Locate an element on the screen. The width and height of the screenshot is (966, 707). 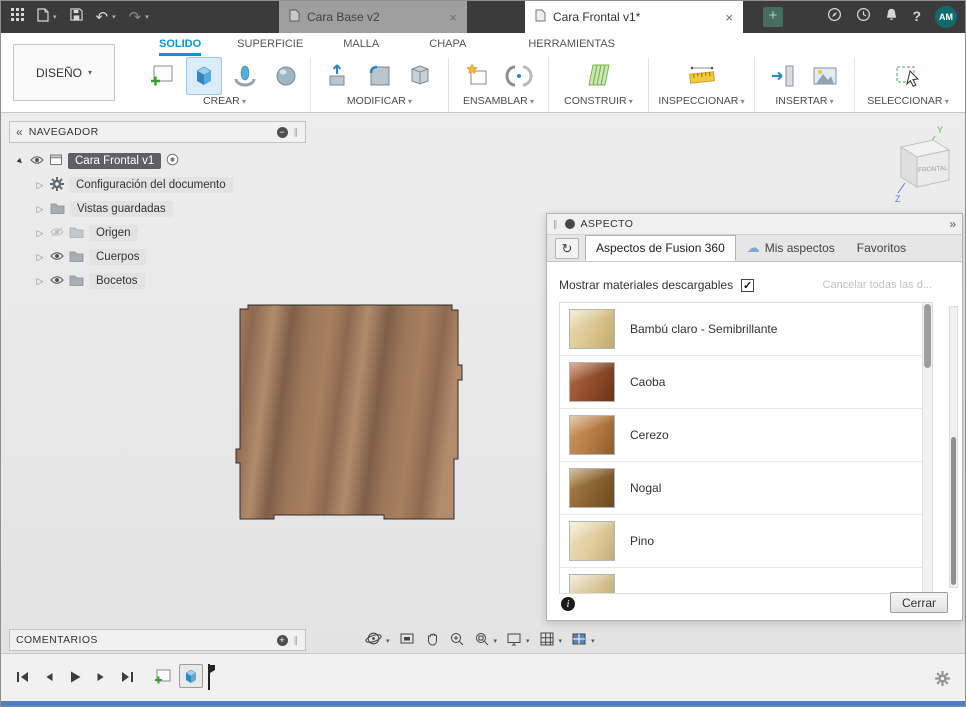
timeline-marker is located at coordinates (211, 679).